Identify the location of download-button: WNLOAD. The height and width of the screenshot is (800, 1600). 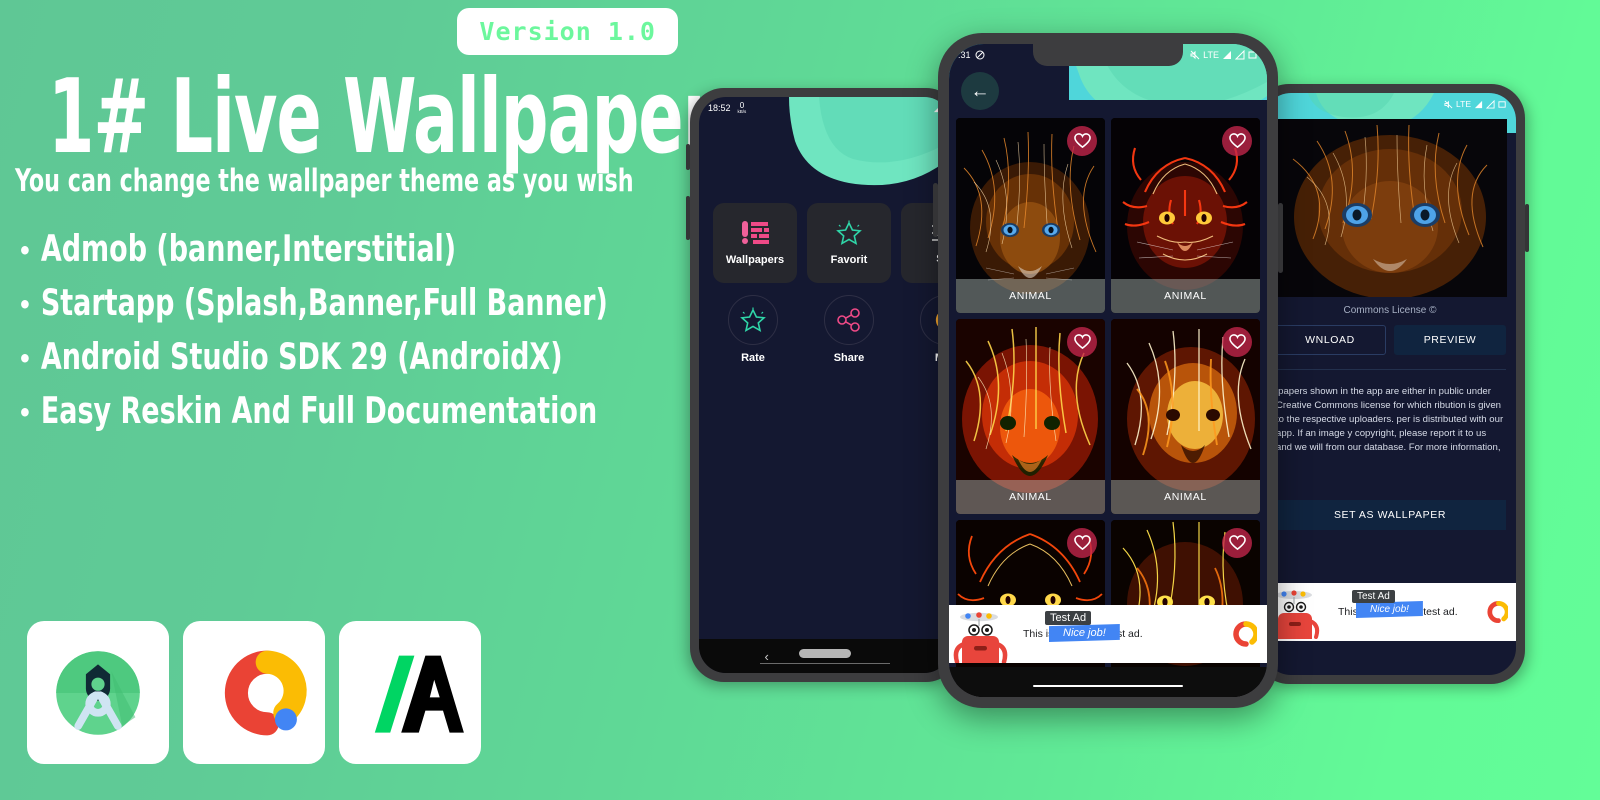
(1330, 340).